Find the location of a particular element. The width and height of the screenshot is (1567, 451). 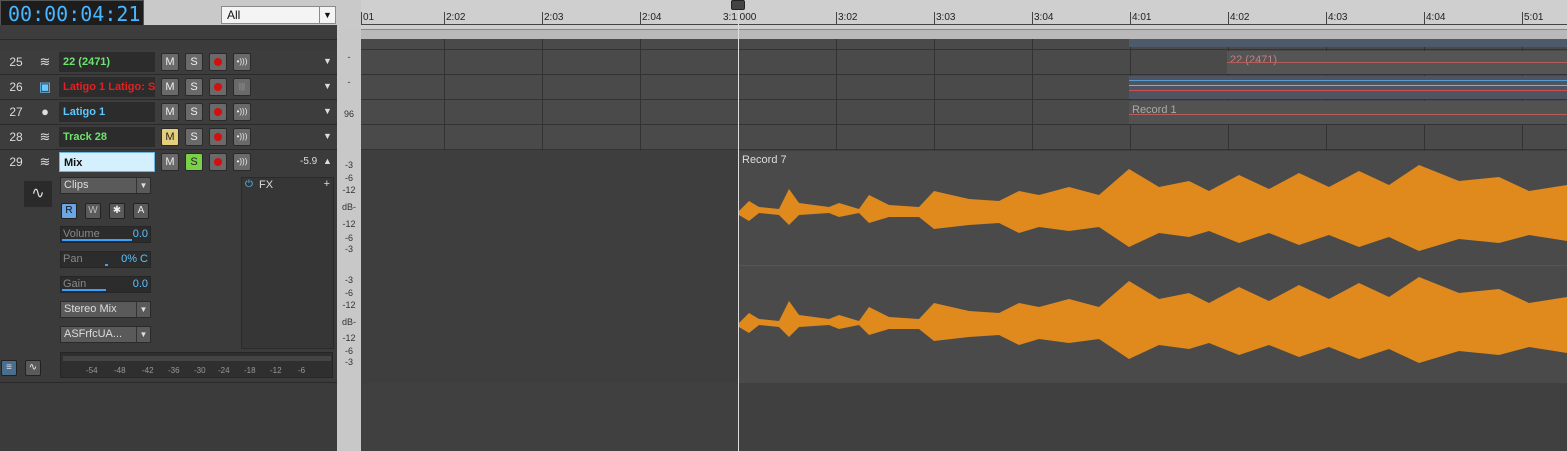

clip-record-1: Record 1 is located at coordinates (1348, 112).